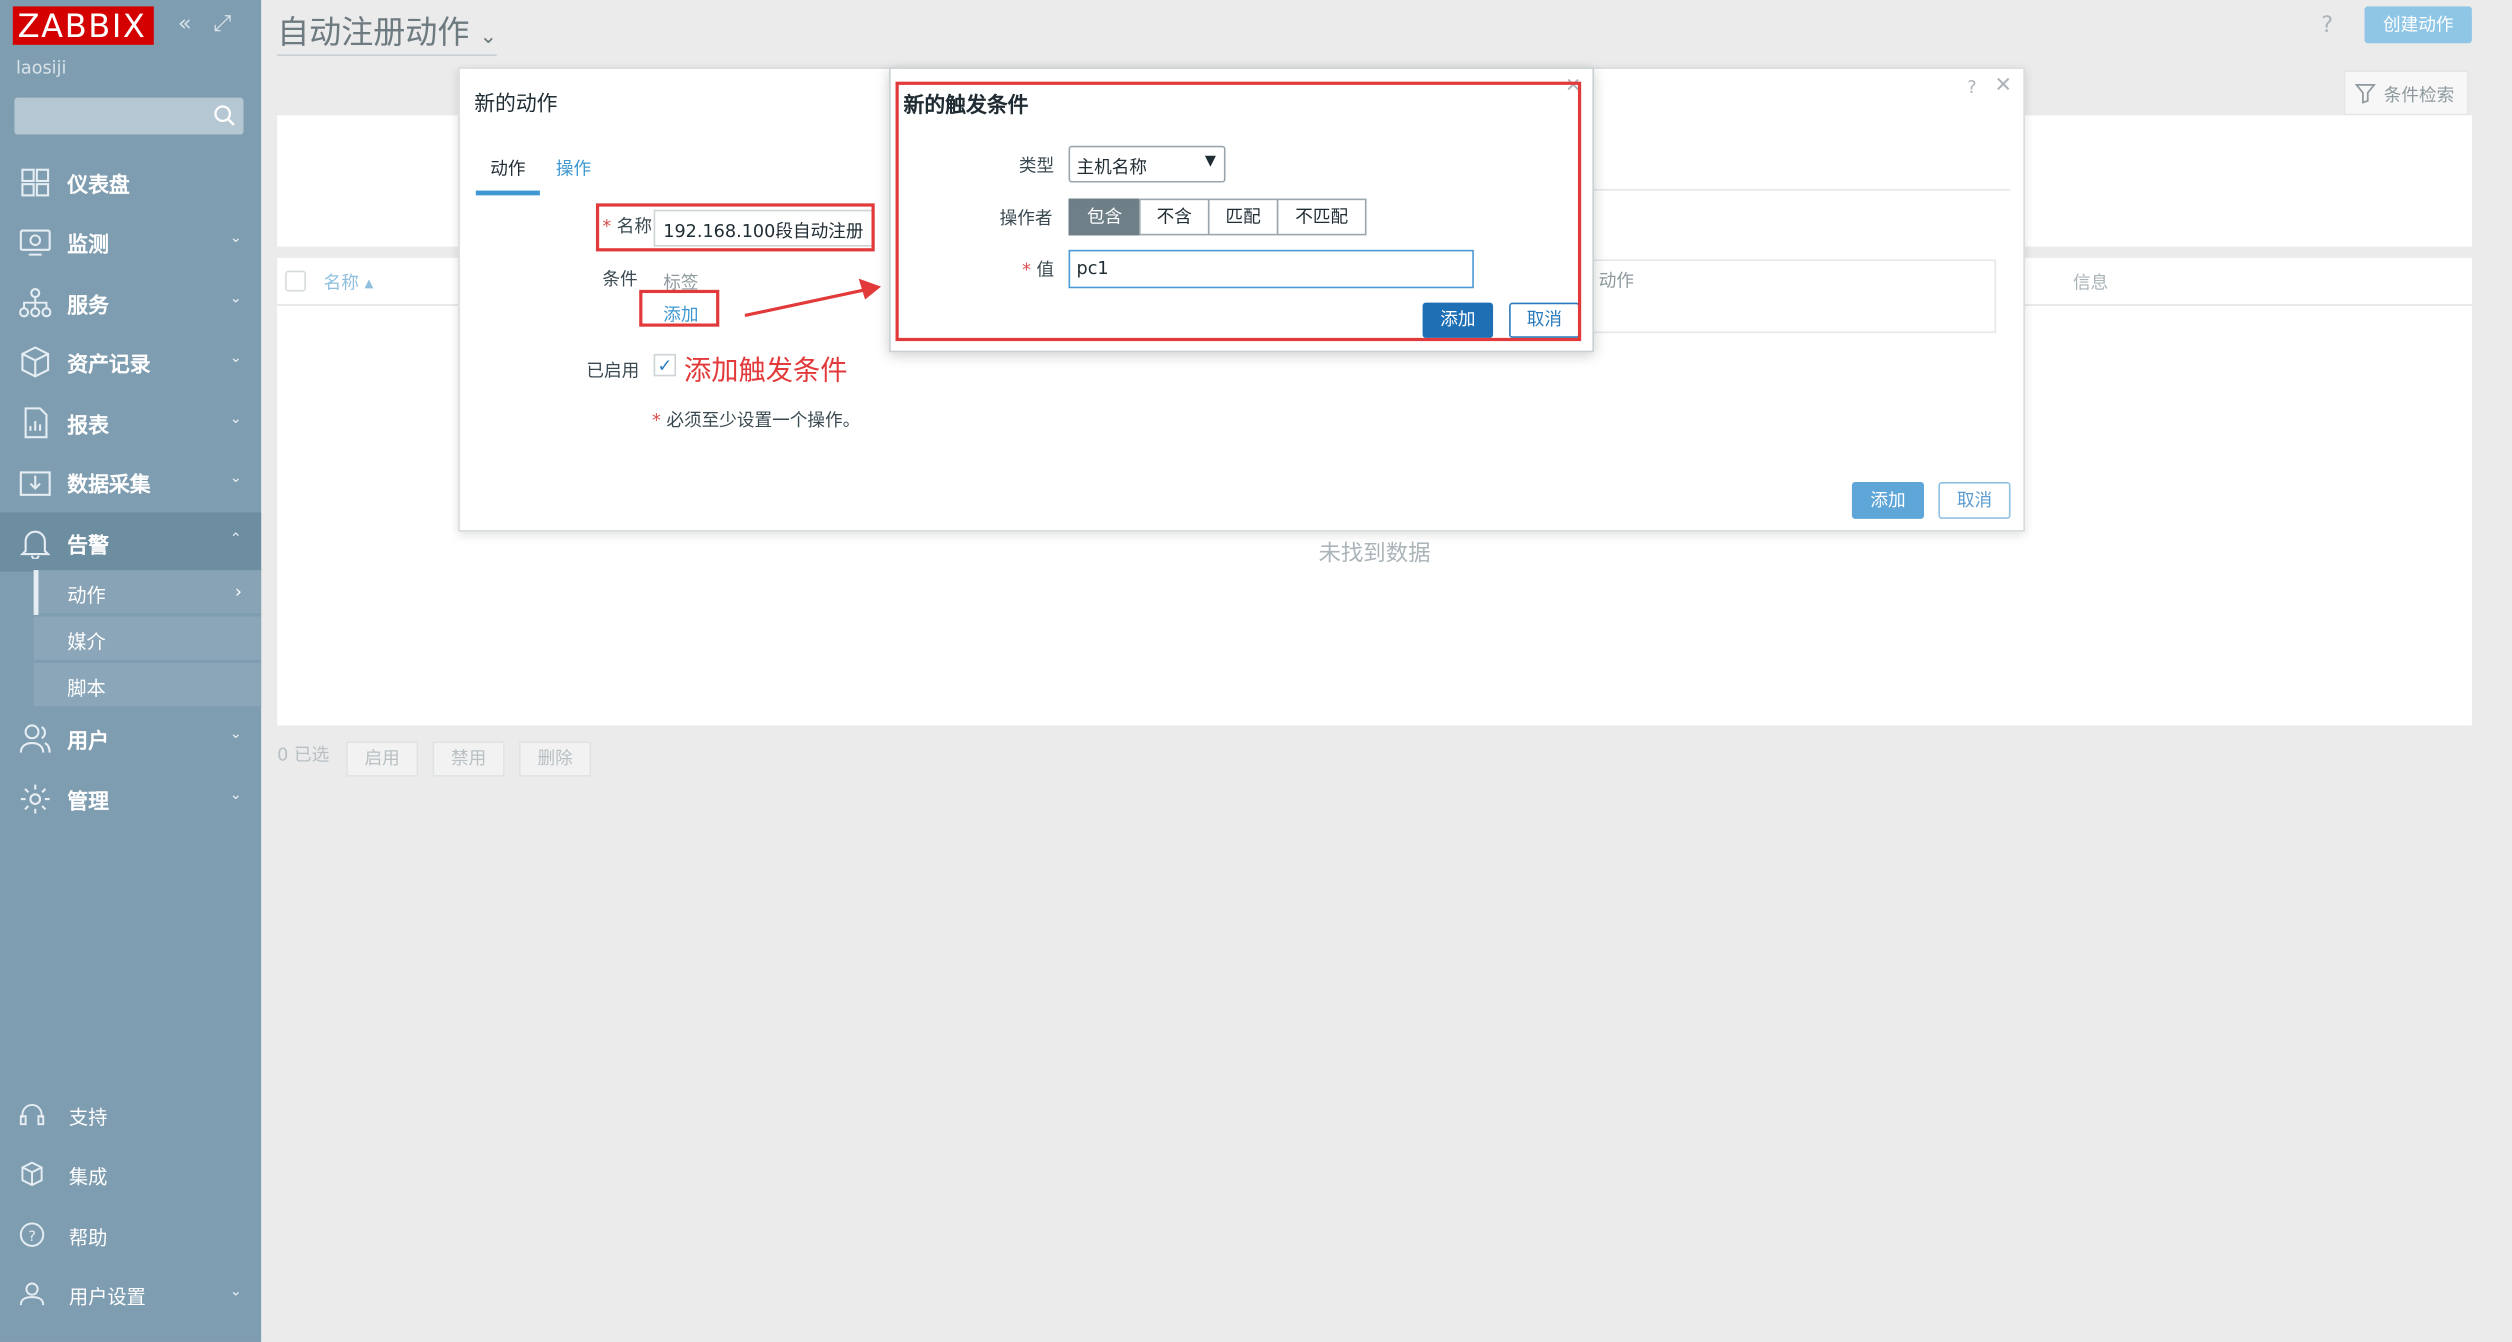 This screenshot has width=2512, height=1342. I want to click on nav-inventory: 资产记录 ⌄, so click(130, 360).